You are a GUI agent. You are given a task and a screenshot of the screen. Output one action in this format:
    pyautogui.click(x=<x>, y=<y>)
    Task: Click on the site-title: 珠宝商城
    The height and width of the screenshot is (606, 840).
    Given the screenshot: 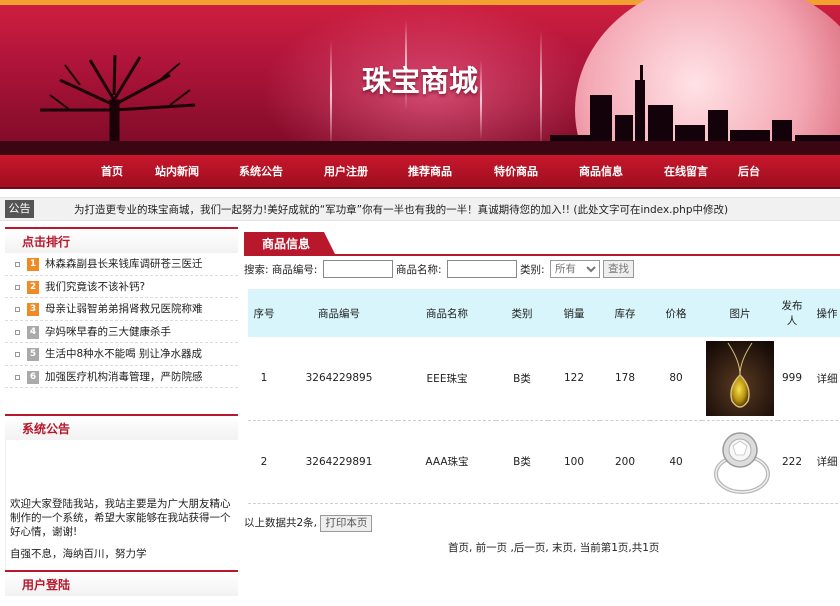 What is the action you would take?
    pyautogui.click(x=419, y=81)
    